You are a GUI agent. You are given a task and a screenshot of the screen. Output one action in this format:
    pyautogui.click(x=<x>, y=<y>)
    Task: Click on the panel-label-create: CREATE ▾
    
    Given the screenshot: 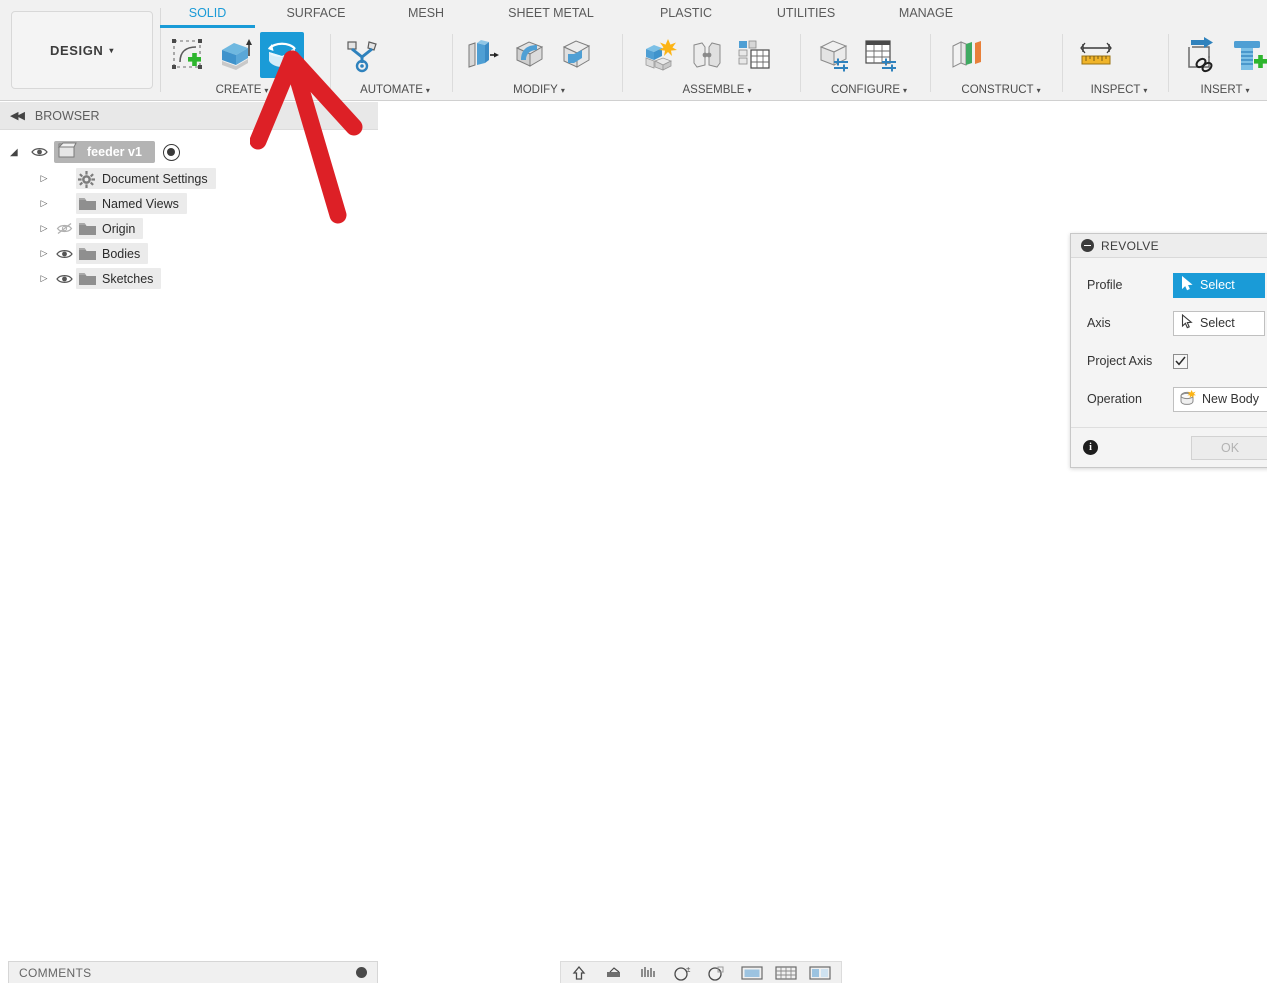 What is the action you would take?
    pyautogui.click(x=242, y=90)
    